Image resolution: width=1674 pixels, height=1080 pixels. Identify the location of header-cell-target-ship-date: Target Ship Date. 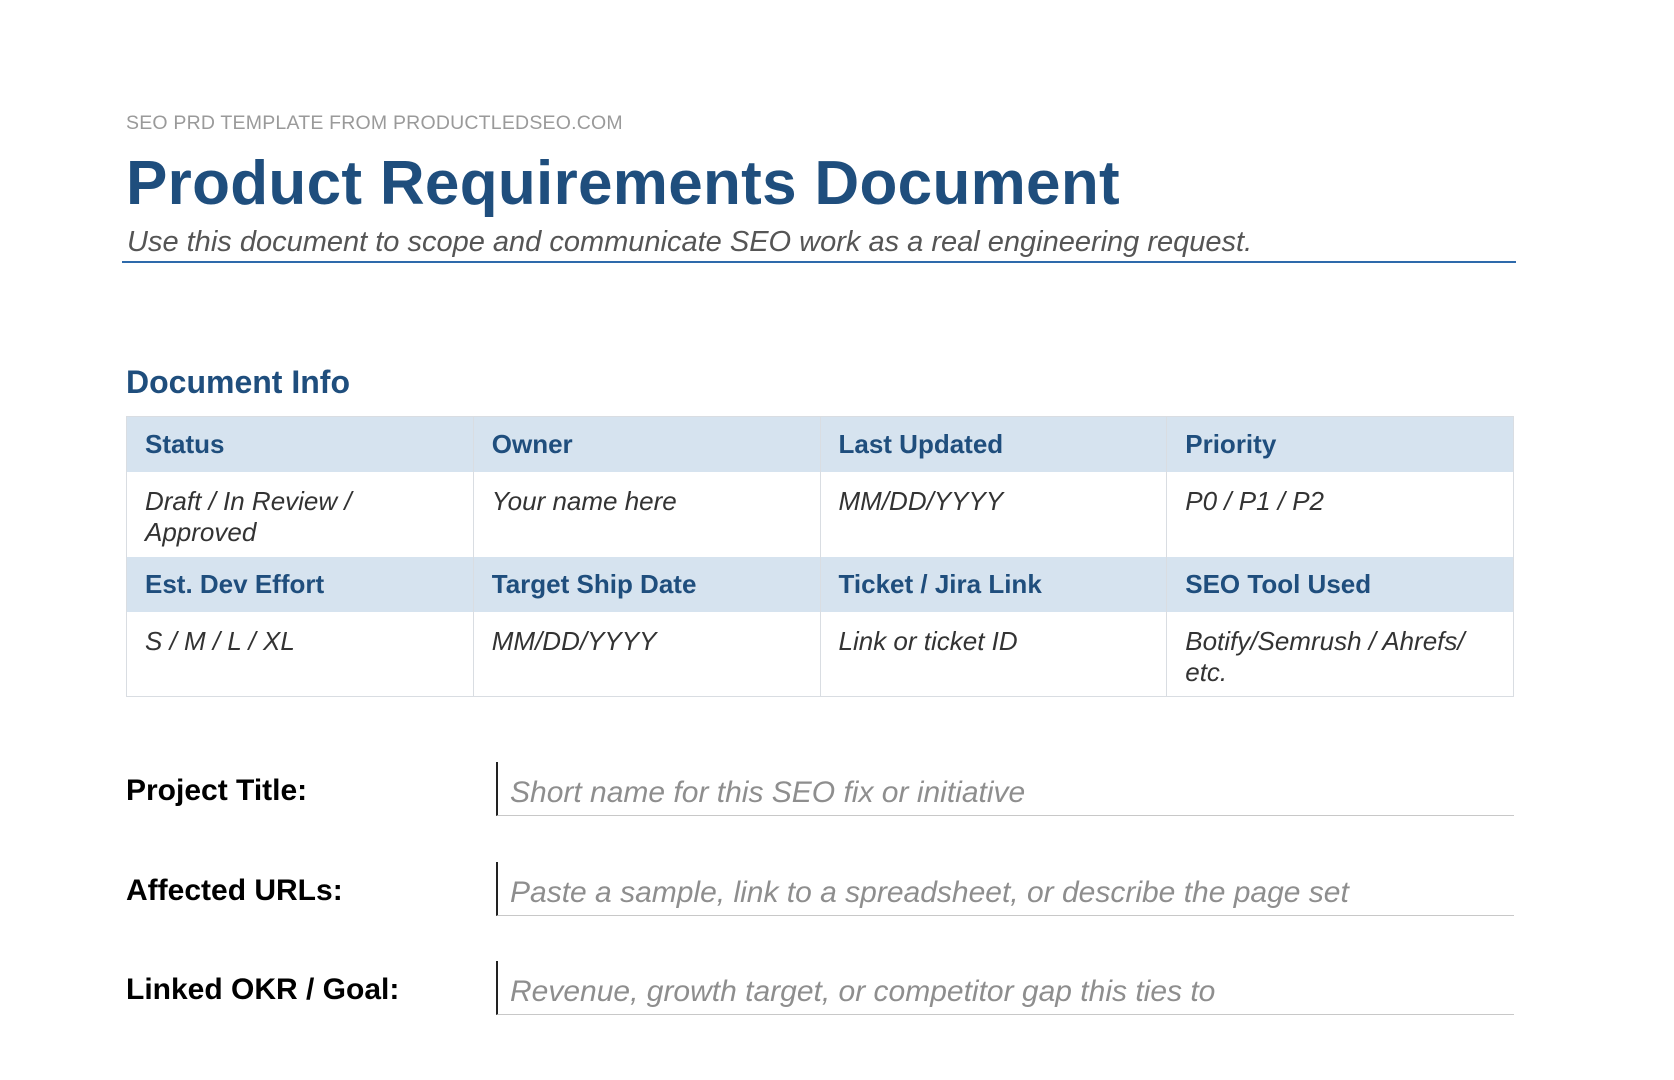
(647, 584).